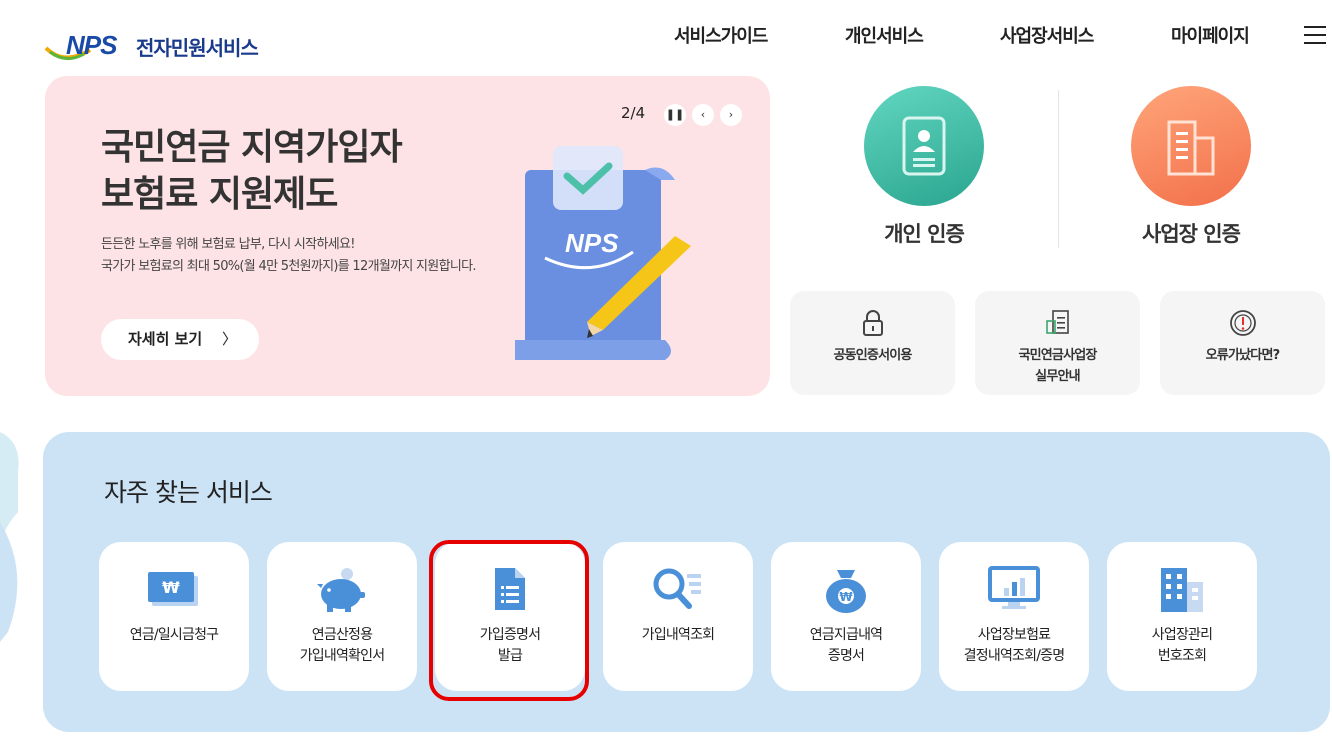 The image size is (1332, 750). Describe the element at coordinates (633, 113) in the screenshot. I see `slide-indicator: 2/4` at that location.